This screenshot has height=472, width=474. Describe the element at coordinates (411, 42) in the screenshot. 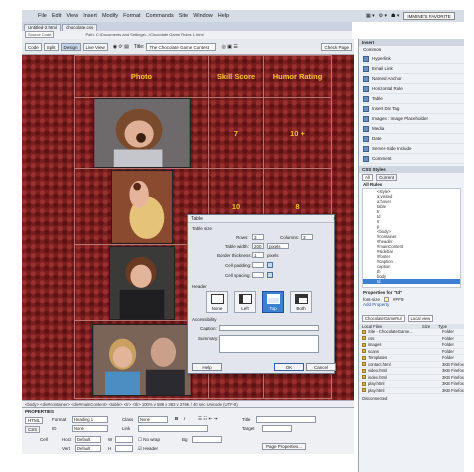

I see `insert-panel-tab: Insert` at that location.